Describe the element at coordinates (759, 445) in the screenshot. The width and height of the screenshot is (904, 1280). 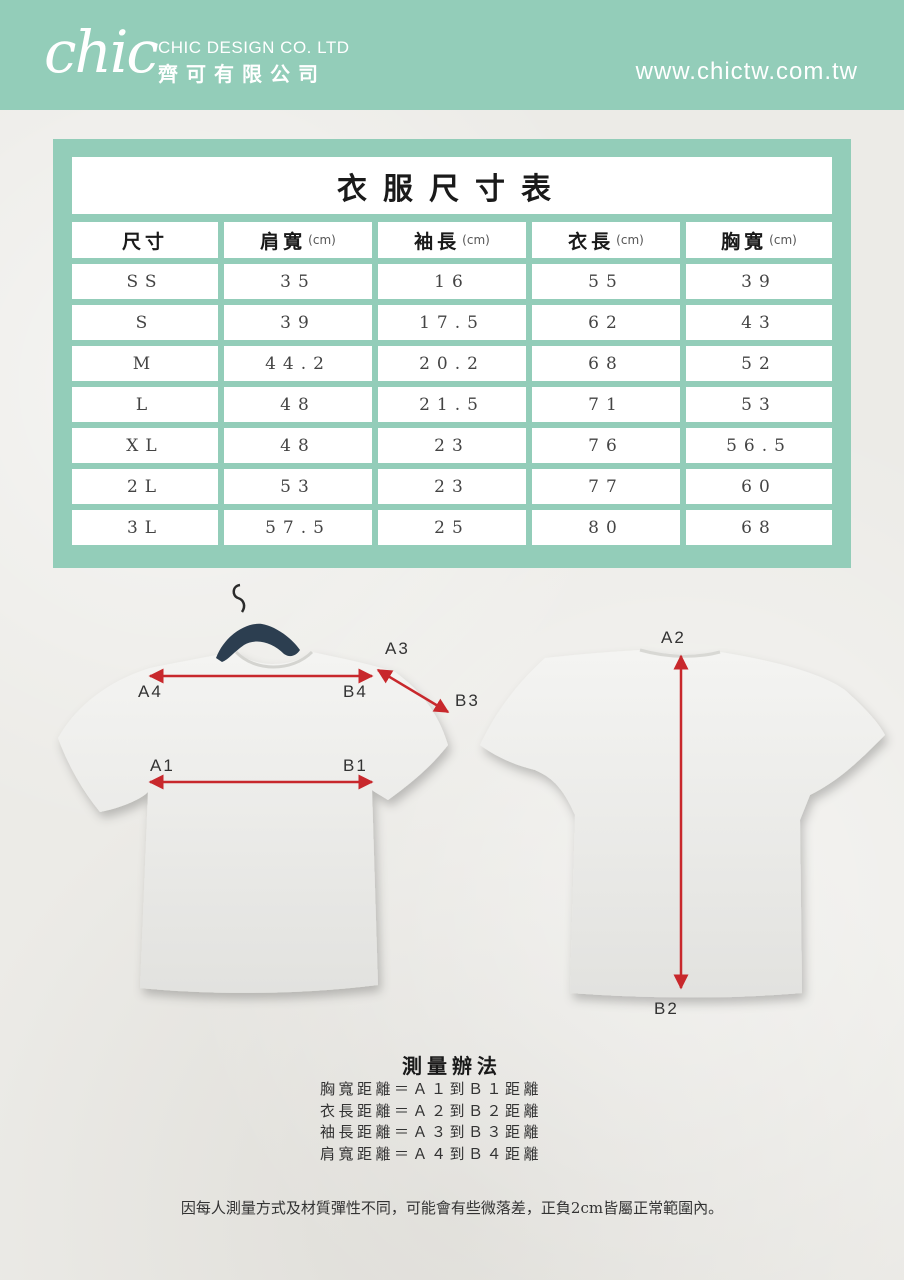
I see `table-cell: 56.5` at that location.